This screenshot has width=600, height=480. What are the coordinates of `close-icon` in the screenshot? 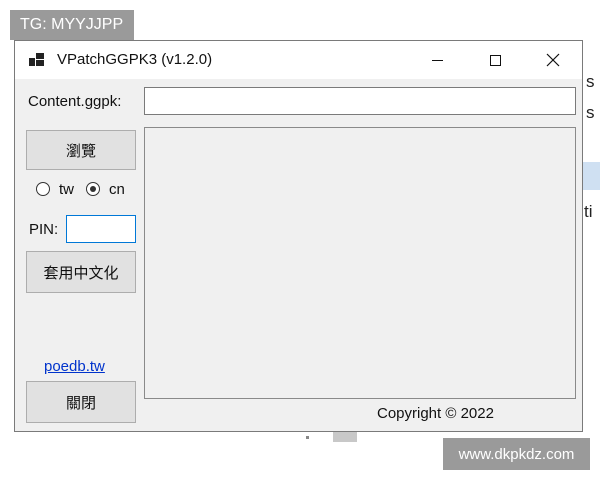 It's located at (553, 60).